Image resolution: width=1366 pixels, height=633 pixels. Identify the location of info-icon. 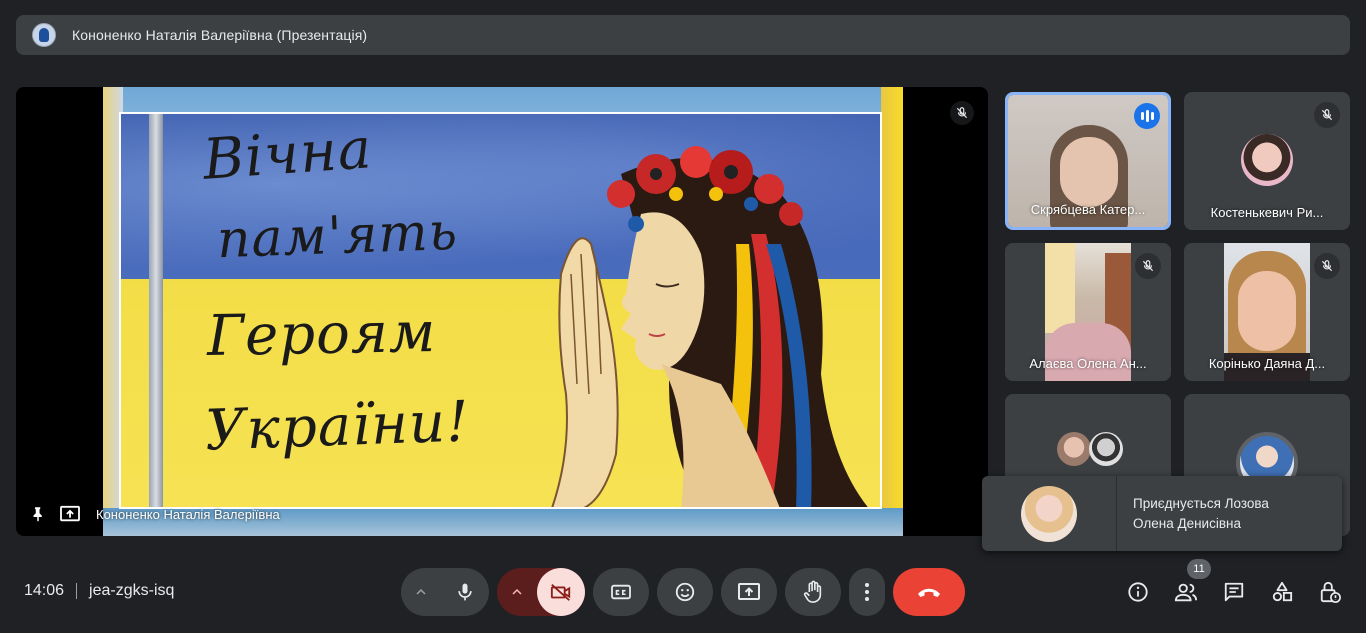
(1138, 592).